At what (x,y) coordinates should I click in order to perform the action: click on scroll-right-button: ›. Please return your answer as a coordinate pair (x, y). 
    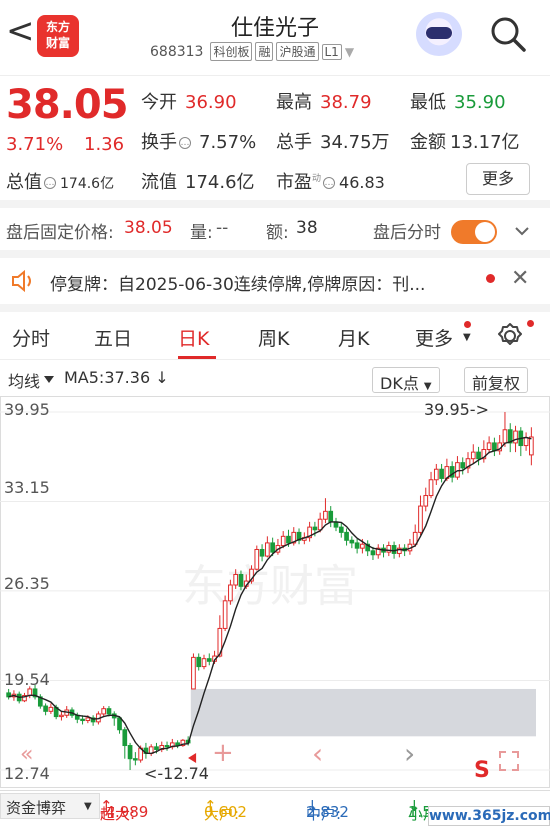
    Looking at the image, I should click on (409, 753).